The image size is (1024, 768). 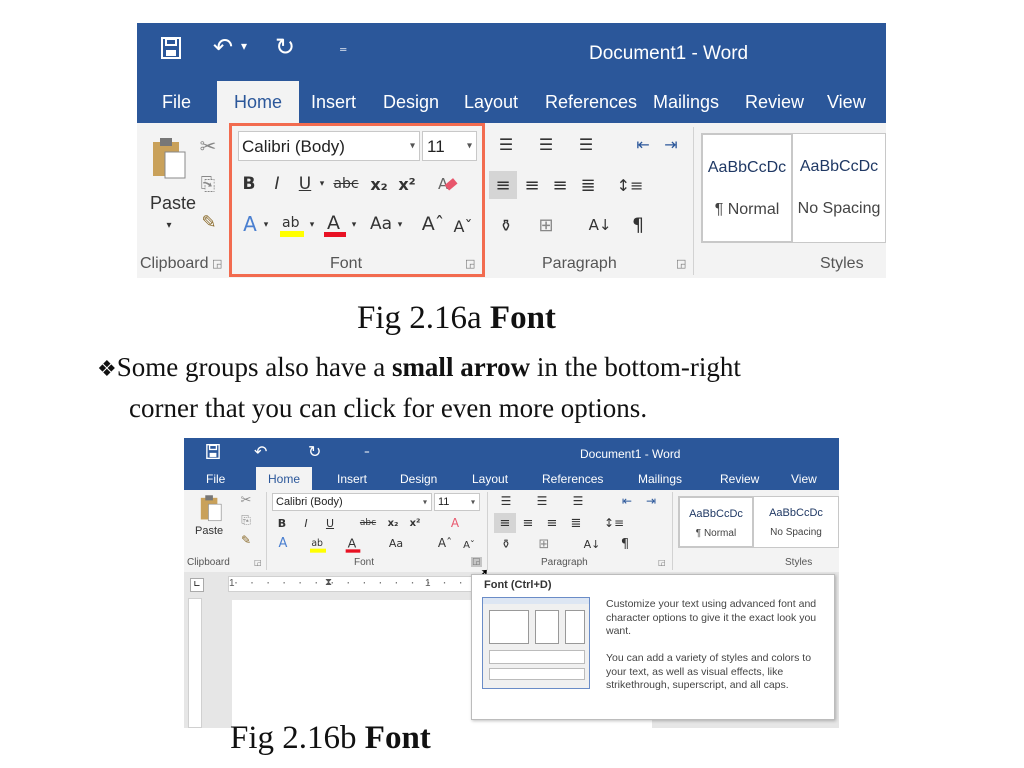 What do you see at coordinates (379, 184) in the screenshot?
I see `subscript-icon: x₂` at bounding box center [379, 184].